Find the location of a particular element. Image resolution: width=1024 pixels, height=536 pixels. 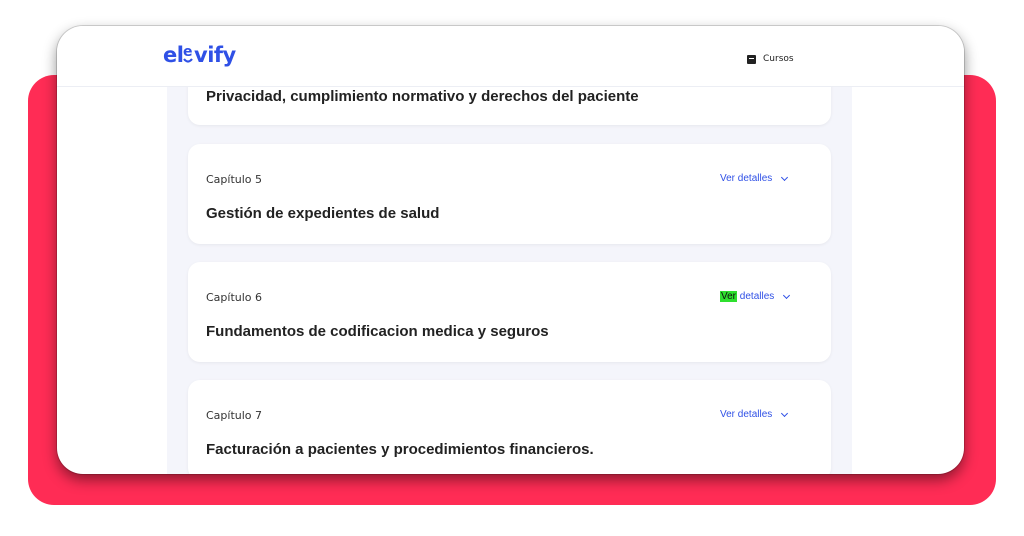

chapter-title: Gestión de expedientes de salud is located at coordinates (323, 213).